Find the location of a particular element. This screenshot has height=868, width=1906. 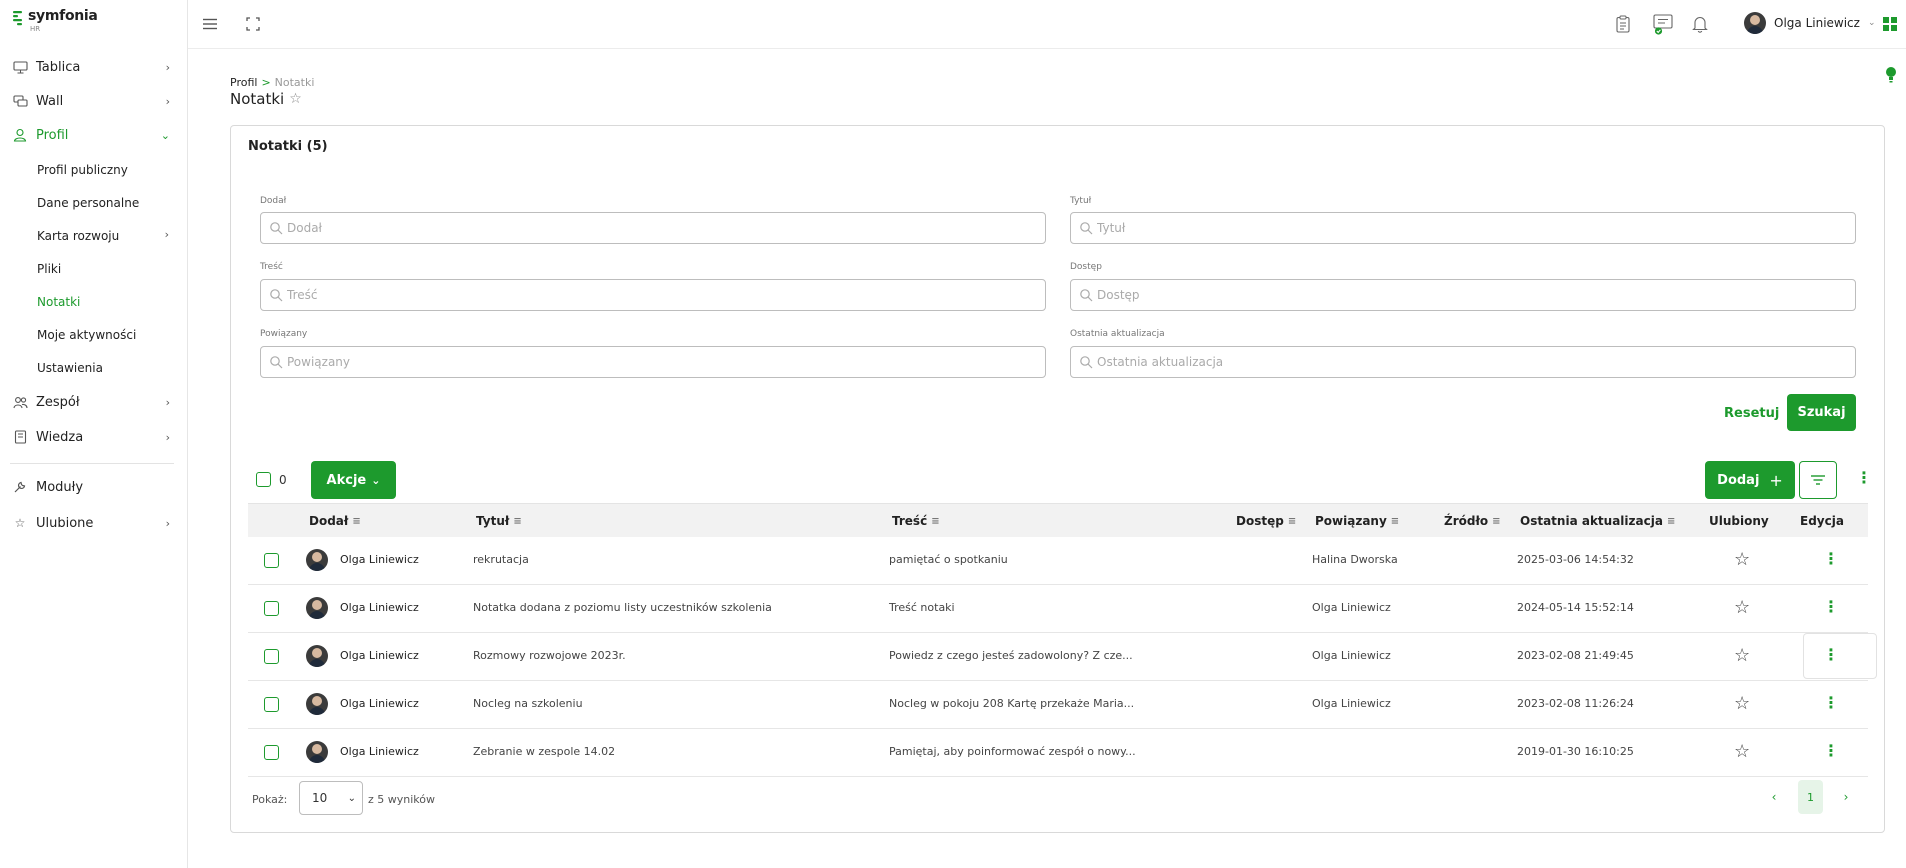

logo: symfonia HR is located at coordinates (62, 23).